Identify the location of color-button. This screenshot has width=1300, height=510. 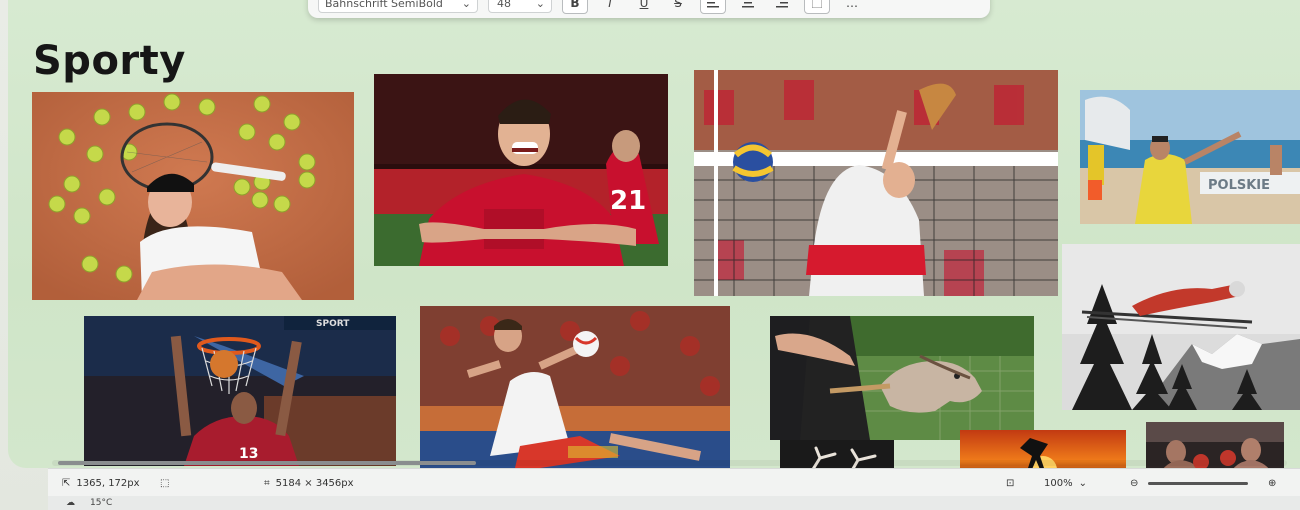
(817, 7).